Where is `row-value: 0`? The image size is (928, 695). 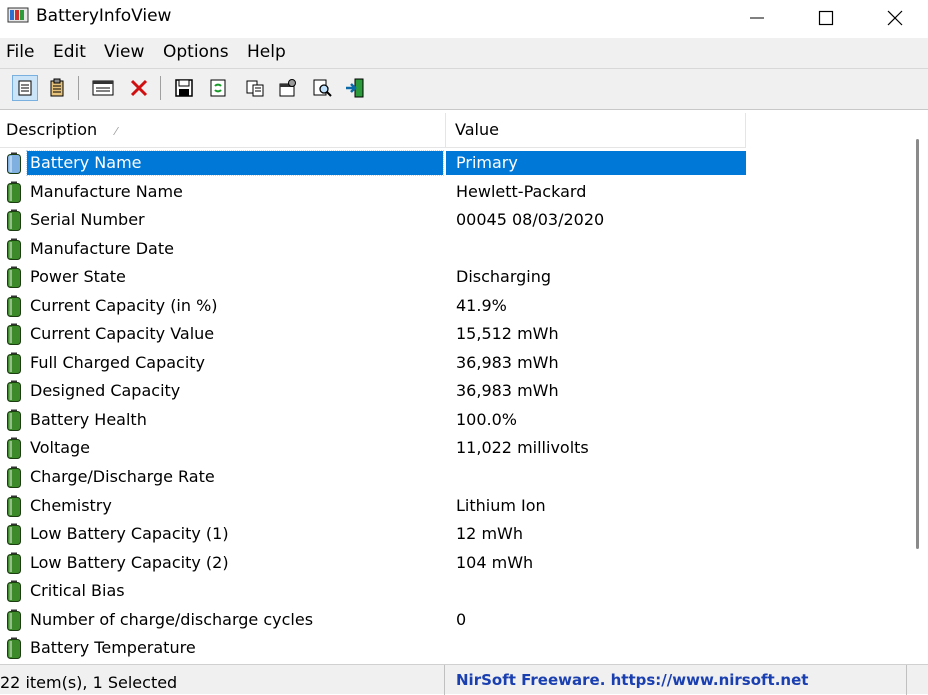 row-value: 0 is located at coordinates (461, 619).